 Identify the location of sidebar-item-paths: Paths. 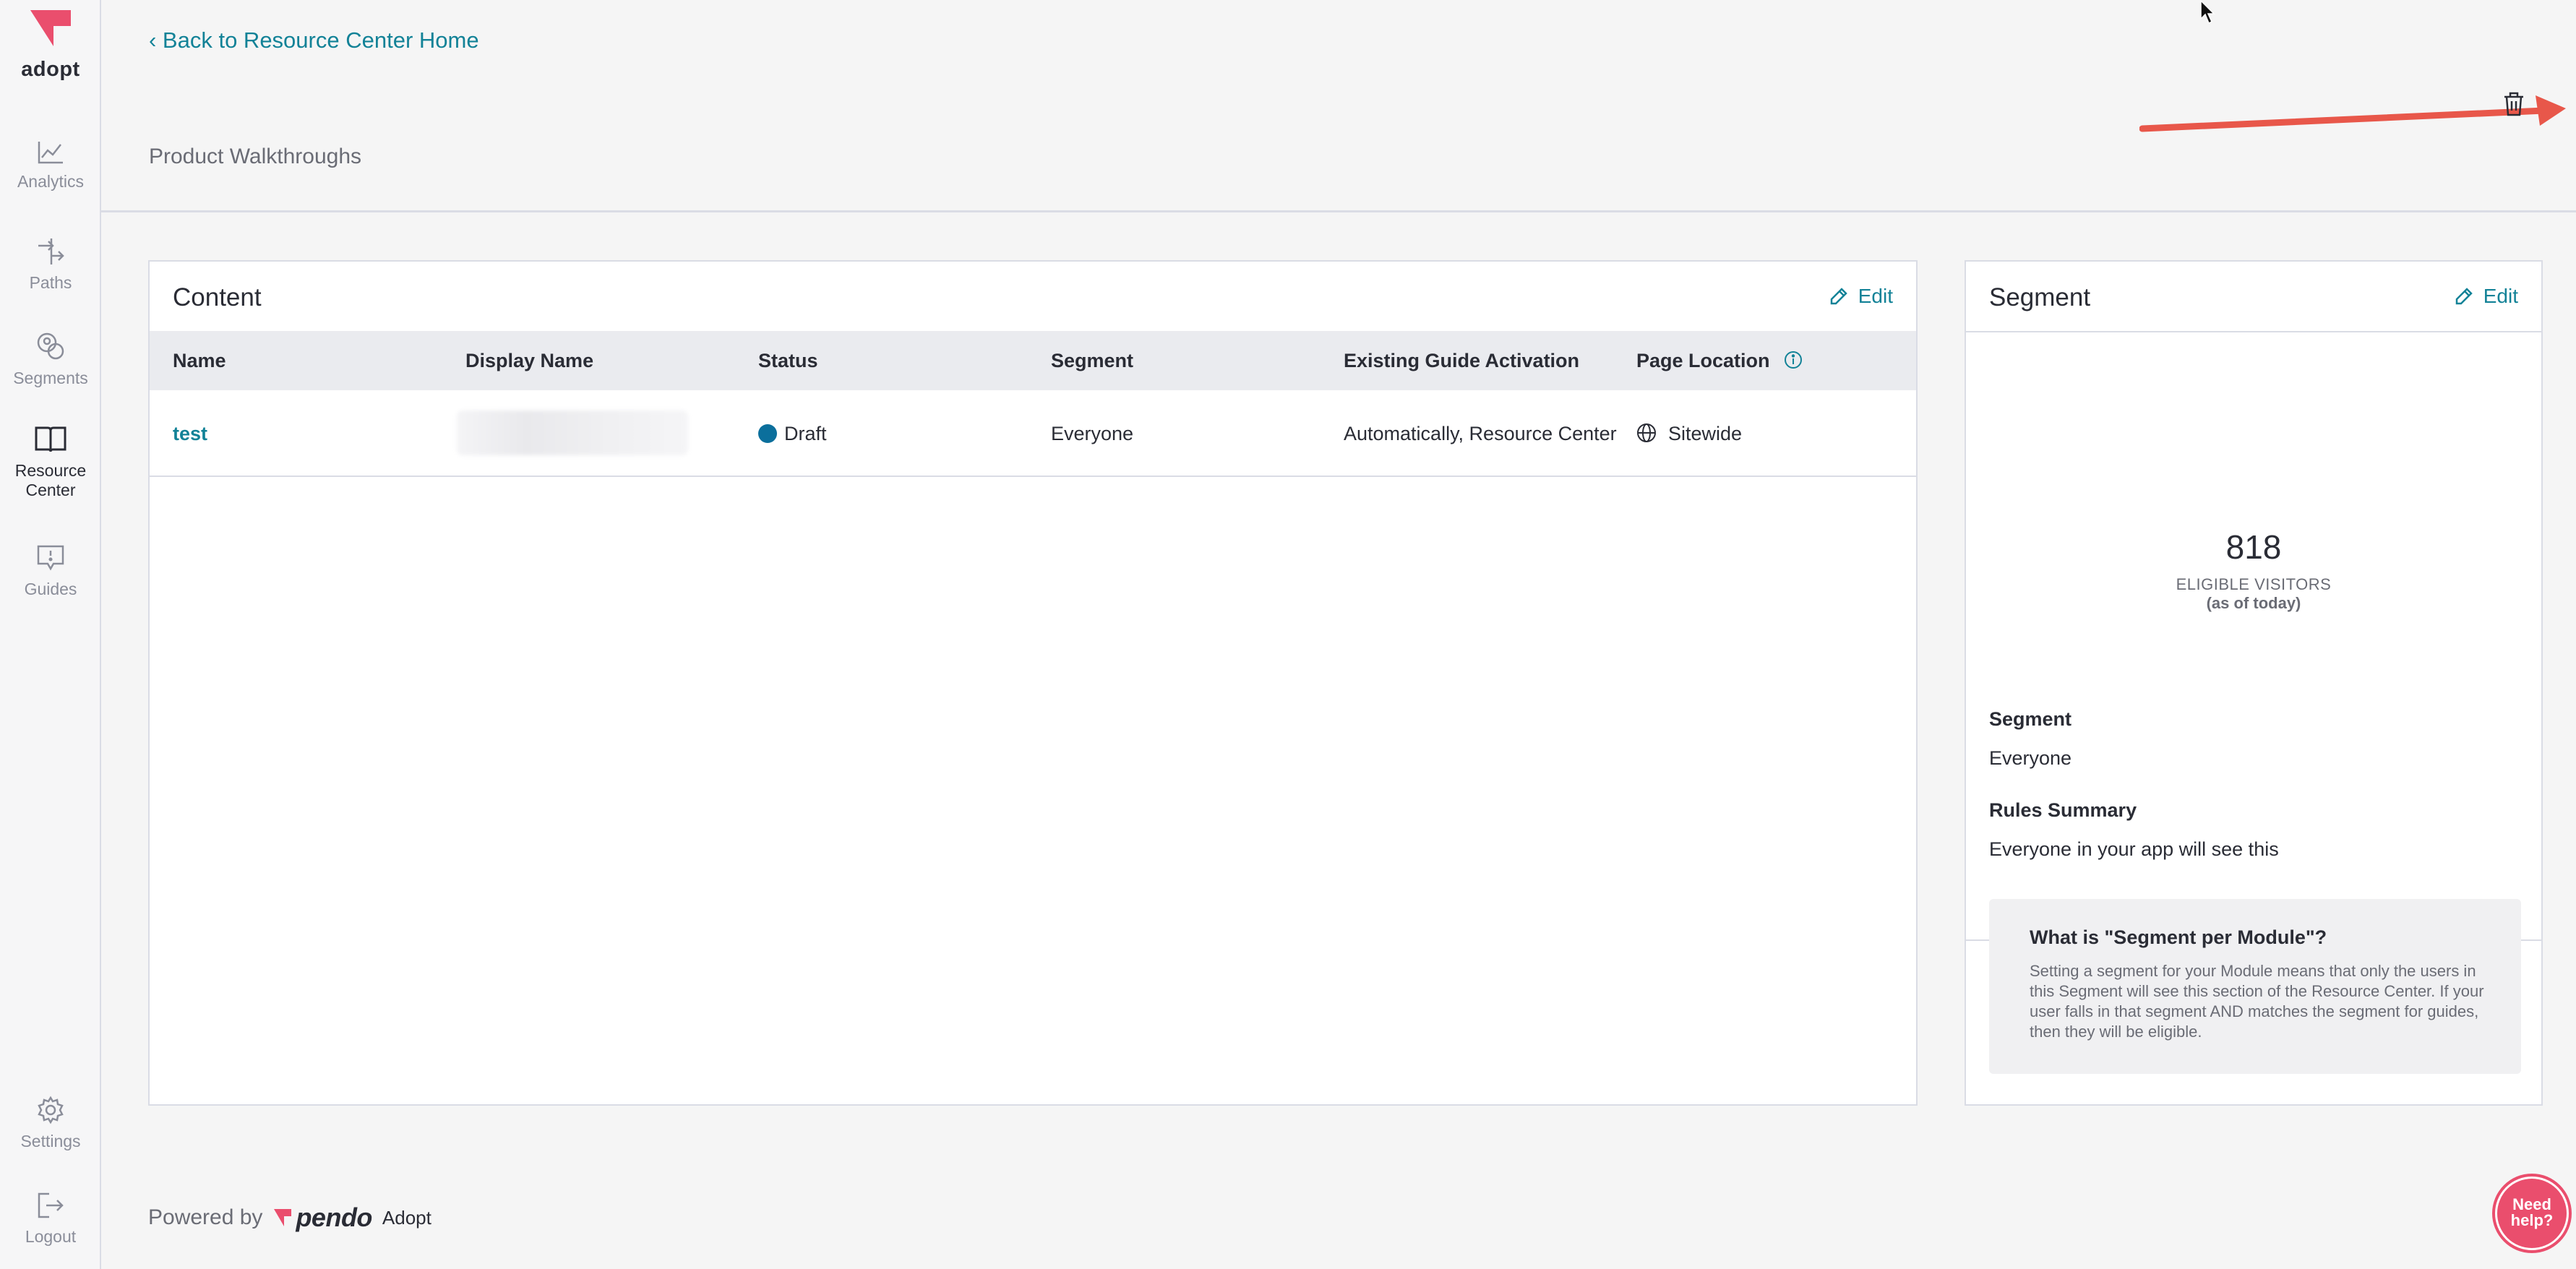
(50, 264).